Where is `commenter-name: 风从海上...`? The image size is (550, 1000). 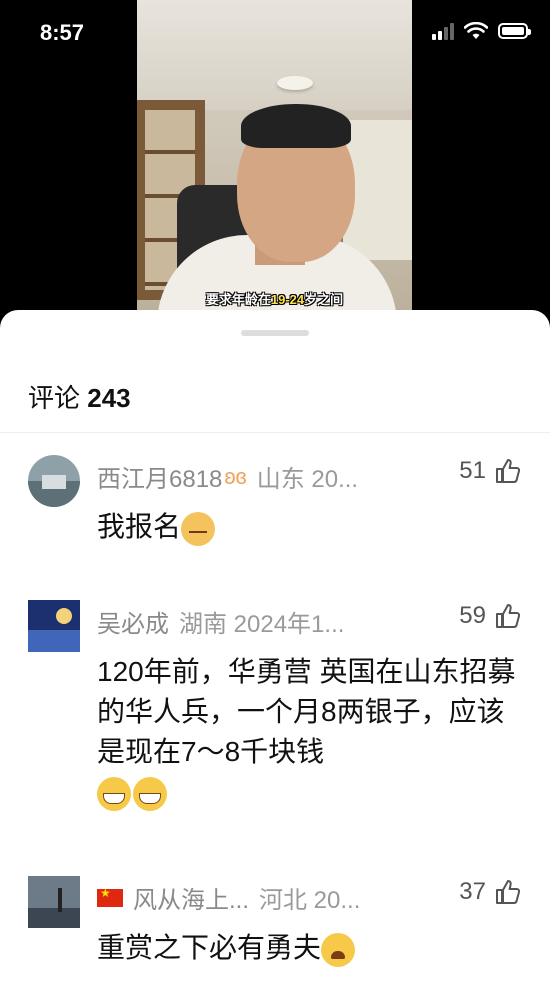 commenter-name: 风从海上... is located at coordinates (191, 897).